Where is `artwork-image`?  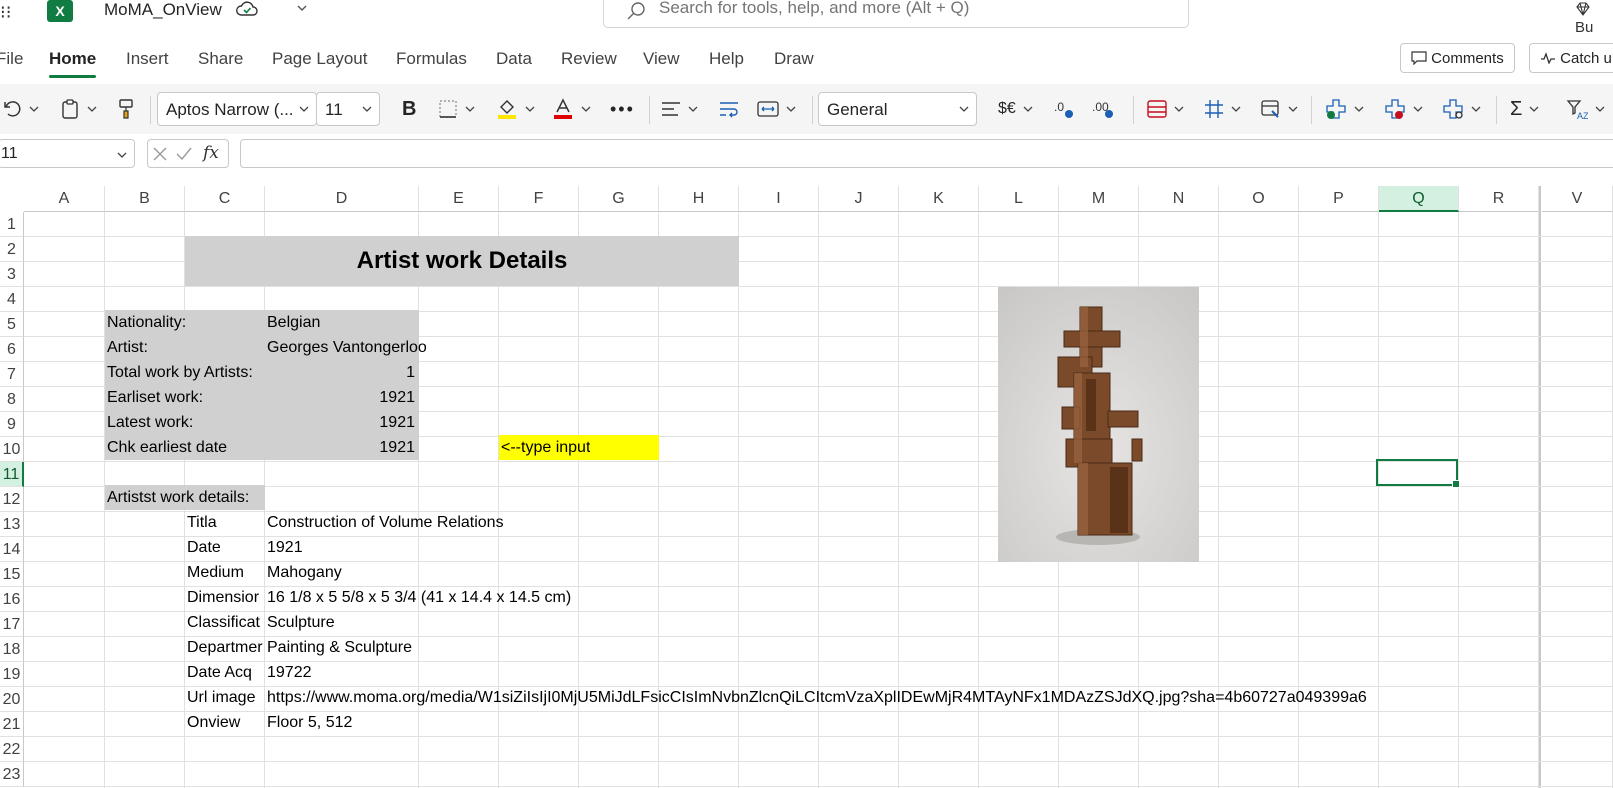
artwork-image is located at coordinates (1098, 424).